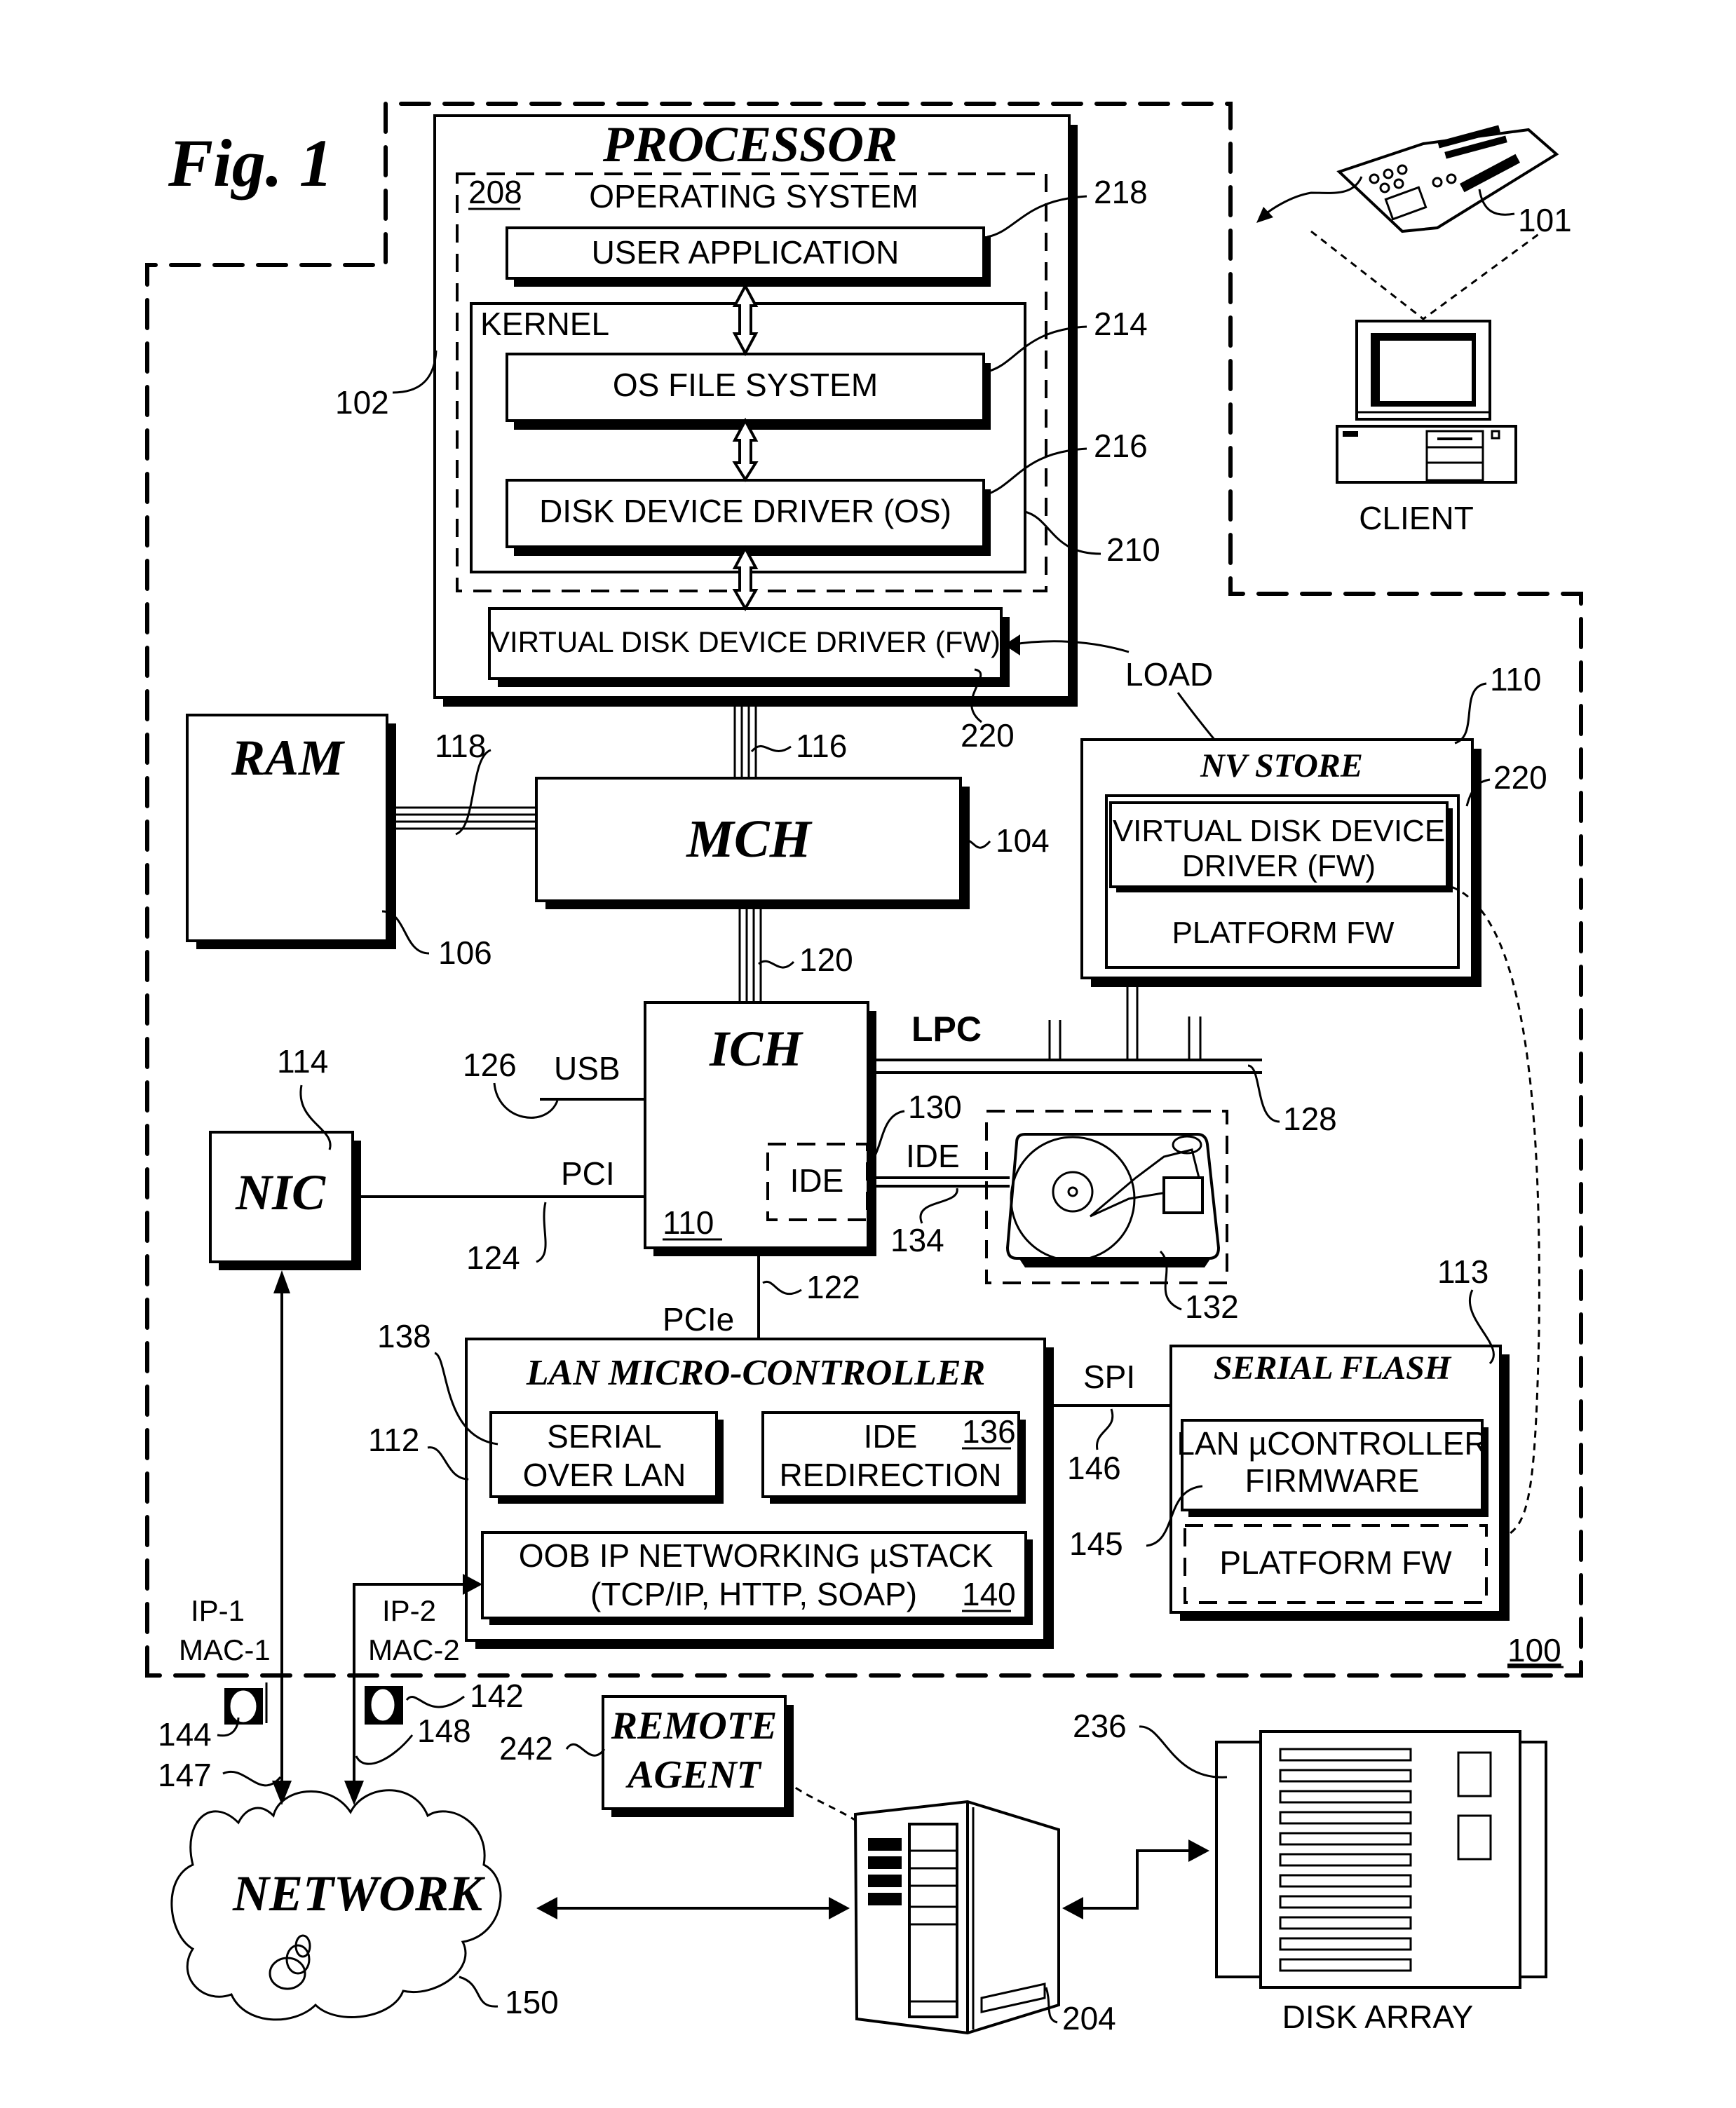 The width and height of the screenshot is (1736, 2108). Describe the element at coordinates (989, 1594) in the screenshot. I see `ref-140: 140` at that location.